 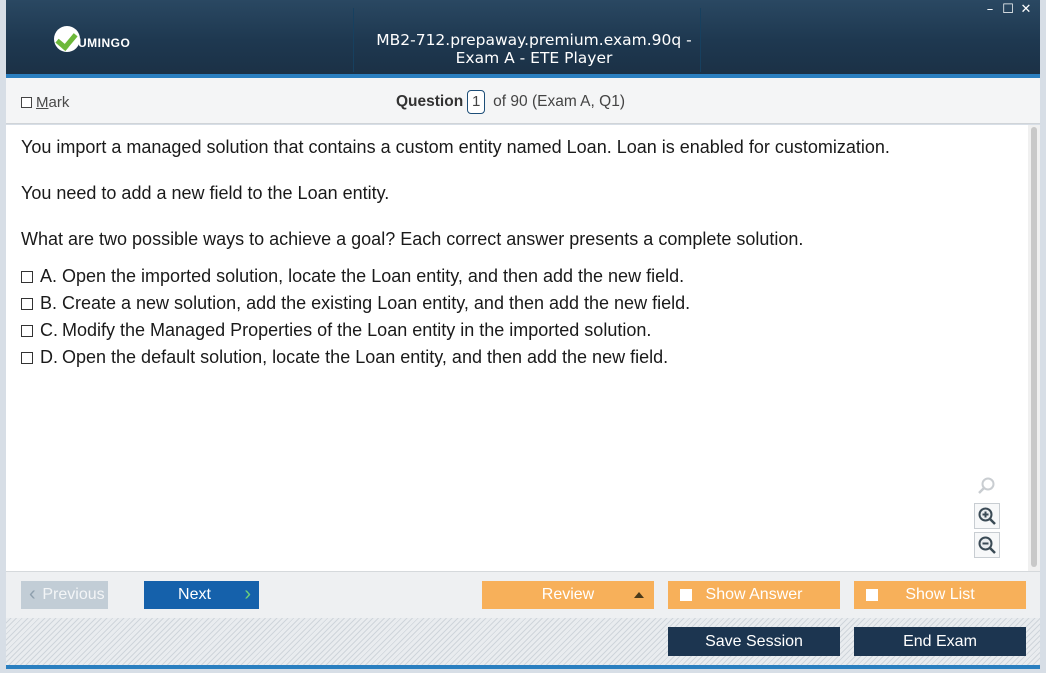 I want to click on question-total: of 90 (Exam A, Q1), so click(x=559, y=101).